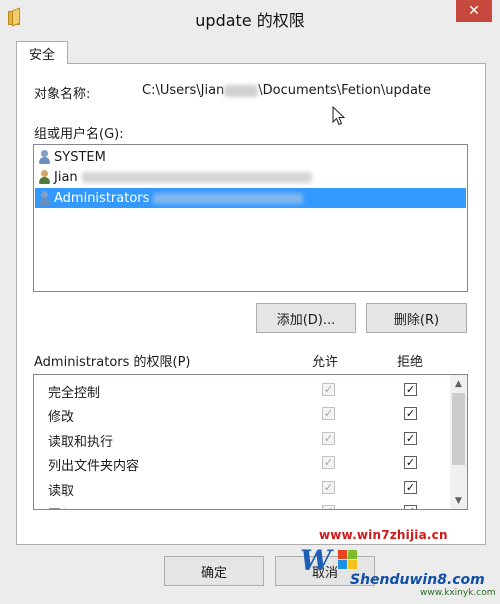  What do you see at coordinates (42, 52) in the screenshot?
I see `tab-security: 安全` at bounding box center [42, 52].